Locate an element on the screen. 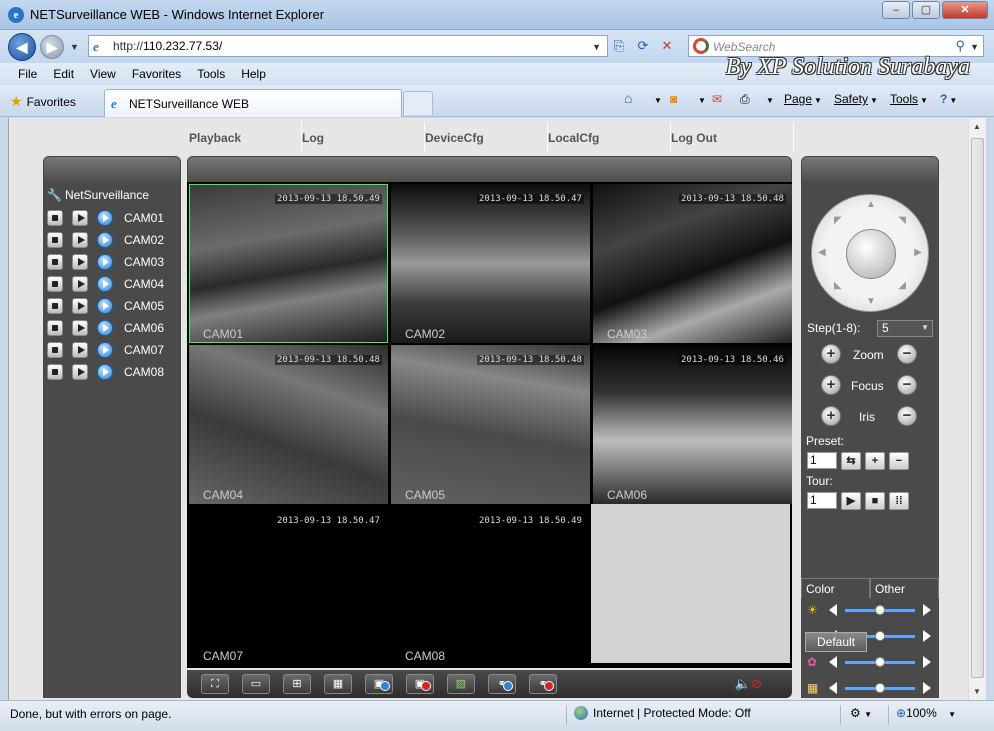 The image size is (994, 731). ptz-downright-icon: ◢ is located at coordinates (902, 285).